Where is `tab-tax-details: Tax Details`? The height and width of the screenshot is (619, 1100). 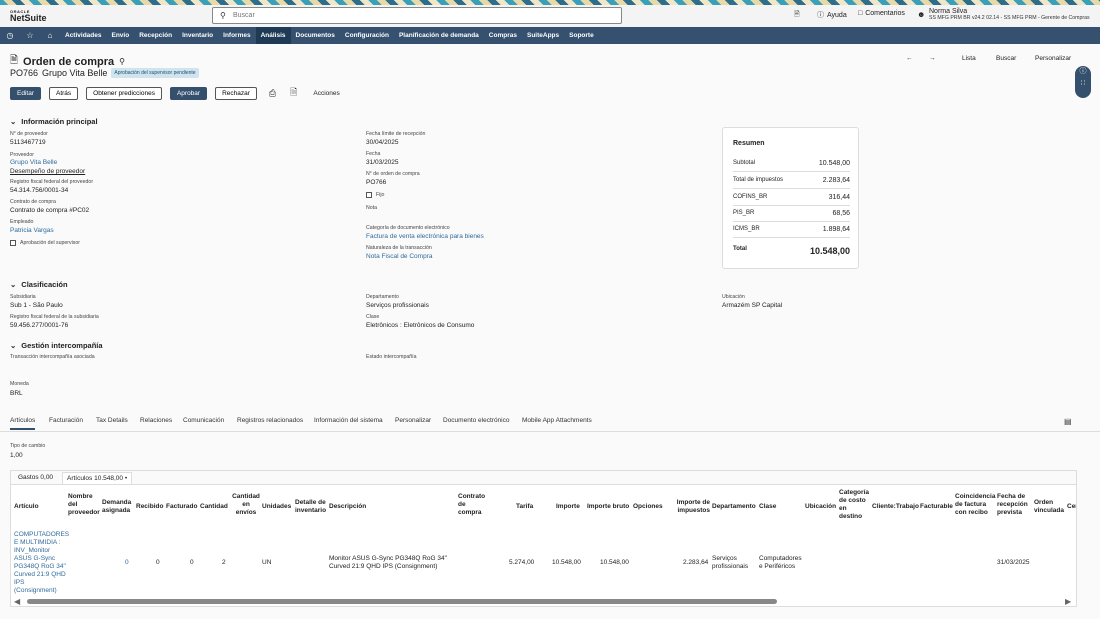 tab-tax-details: Tax Details is located at coordinates (112, 420).